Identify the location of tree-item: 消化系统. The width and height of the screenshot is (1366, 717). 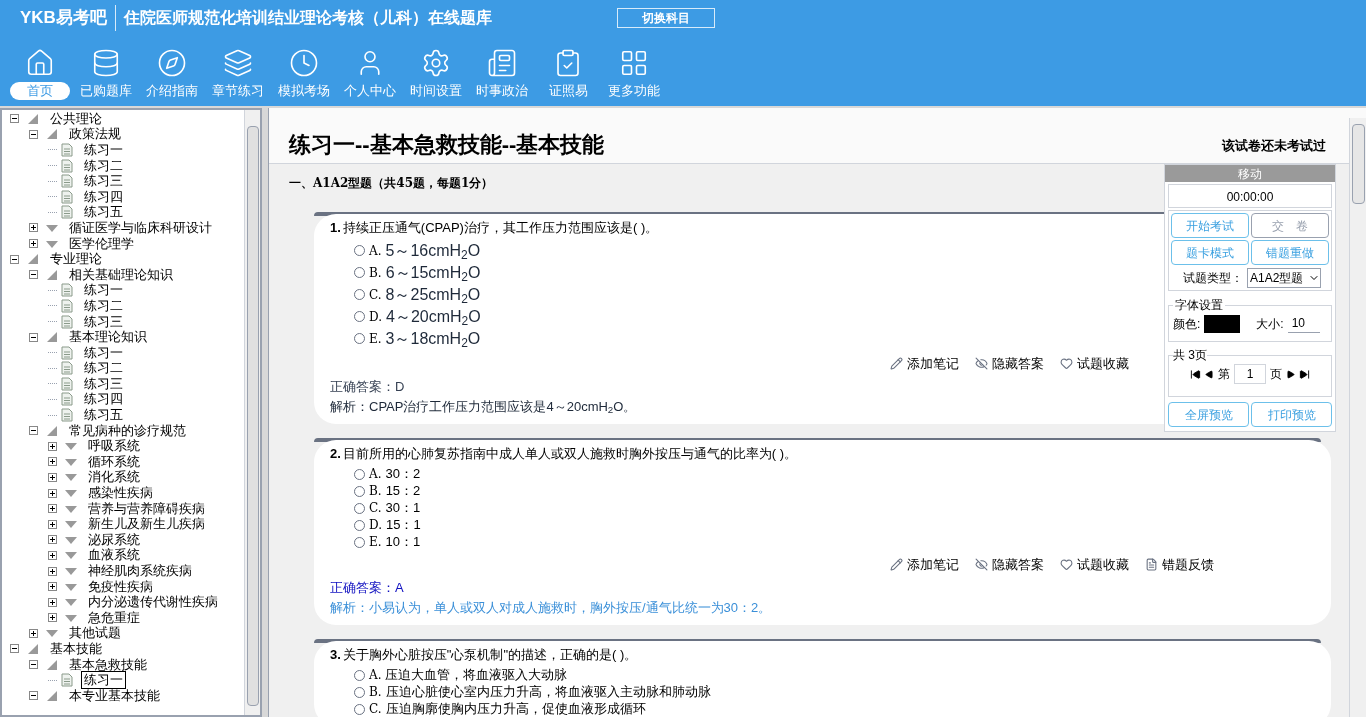
(114, 477).